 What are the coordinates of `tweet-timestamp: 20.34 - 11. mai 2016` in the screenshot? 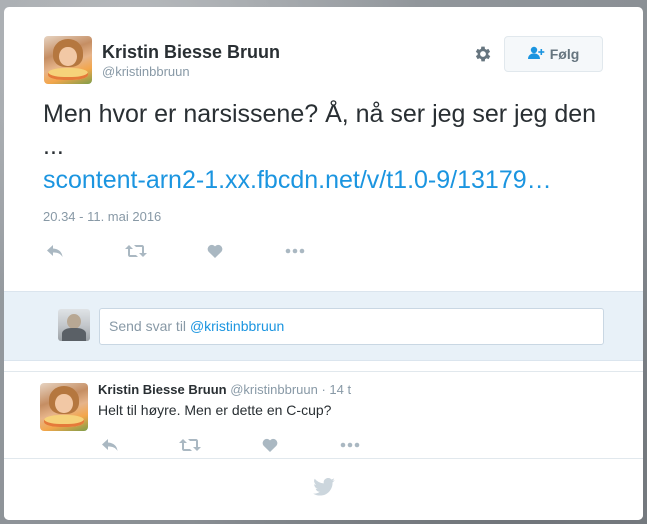 It's located at (102, 216).